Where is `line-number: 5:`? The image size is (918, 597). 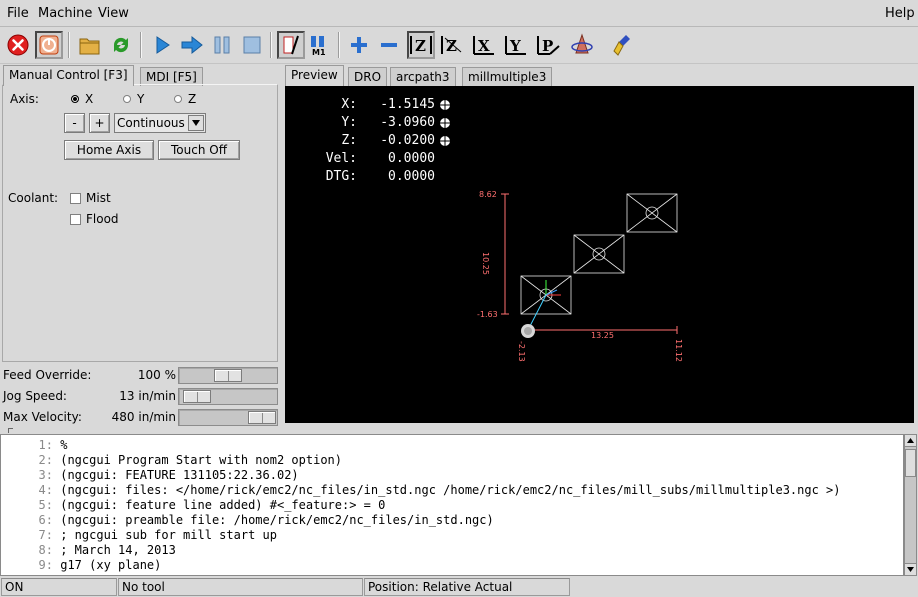
line-number: 5: is located at coordinates (45, 505).